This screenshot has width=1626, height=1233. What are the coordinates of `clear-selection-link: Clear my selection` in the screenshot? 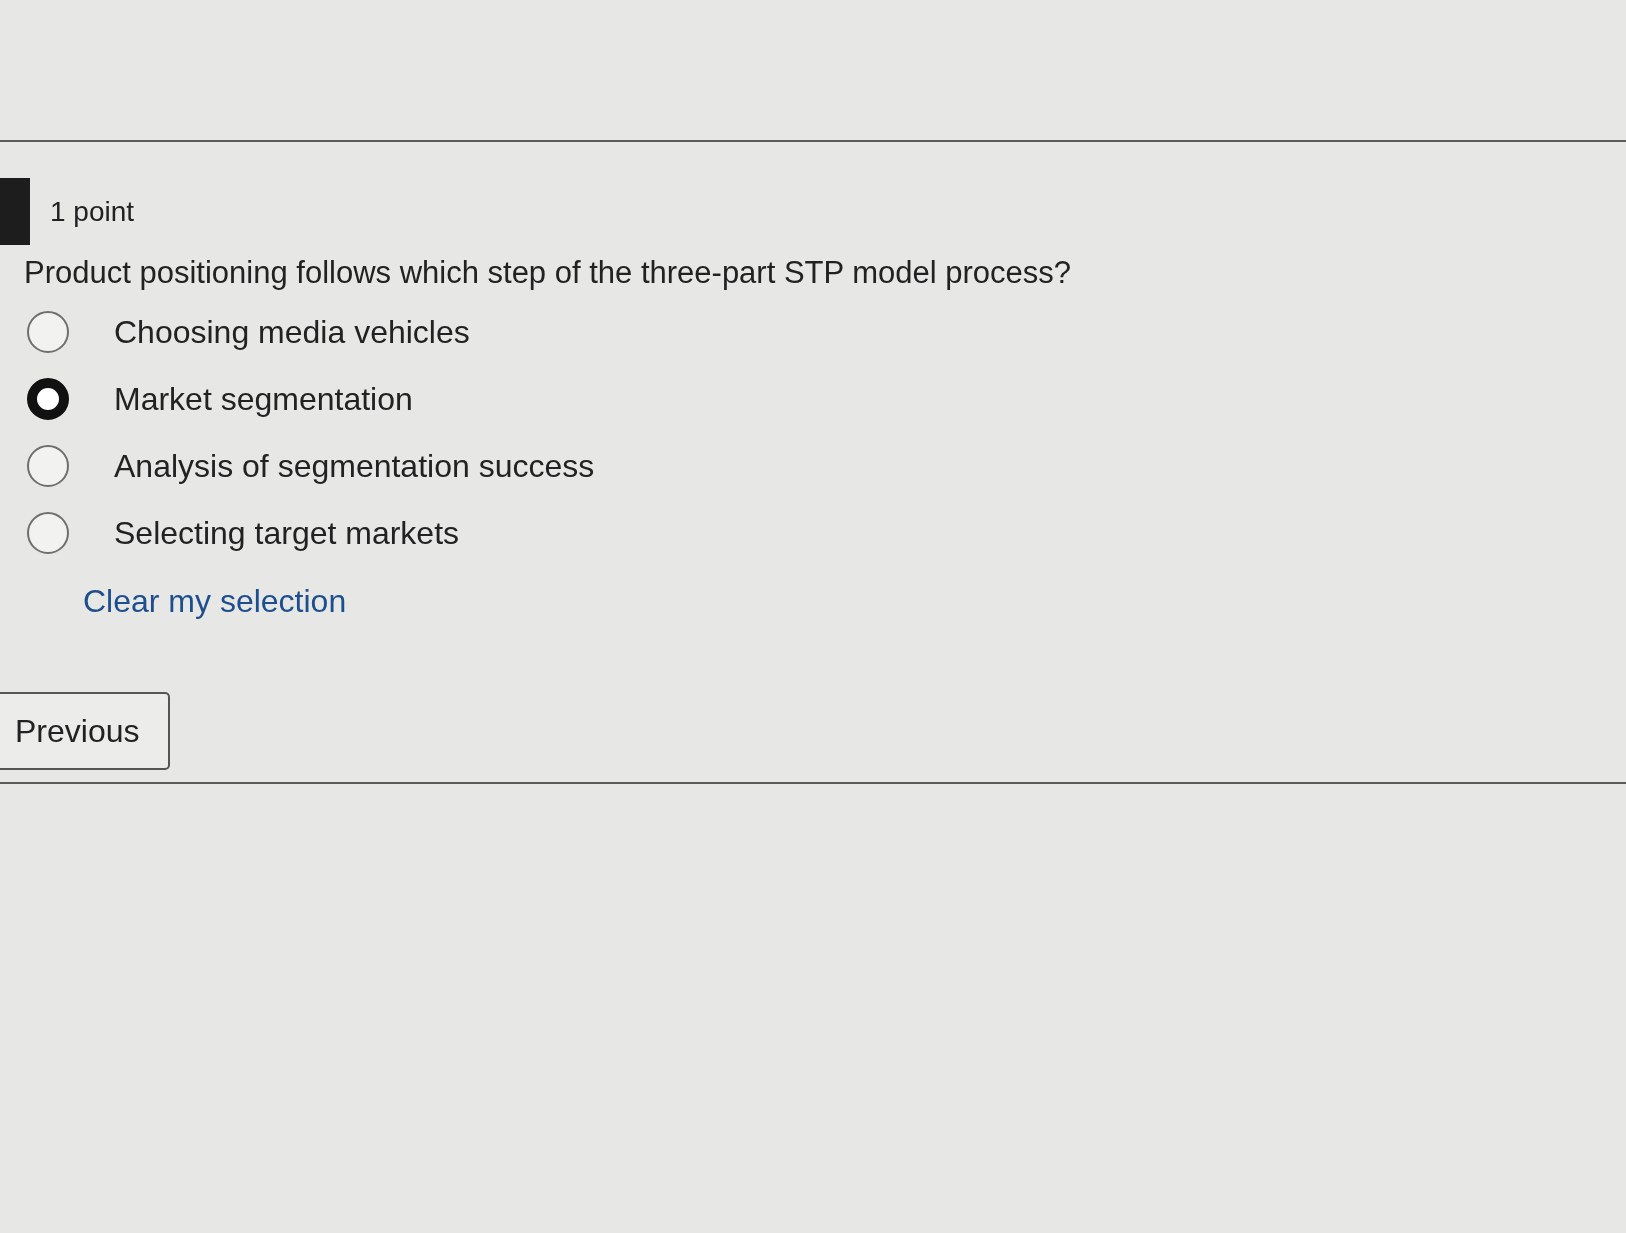 It's located at (215, 601).